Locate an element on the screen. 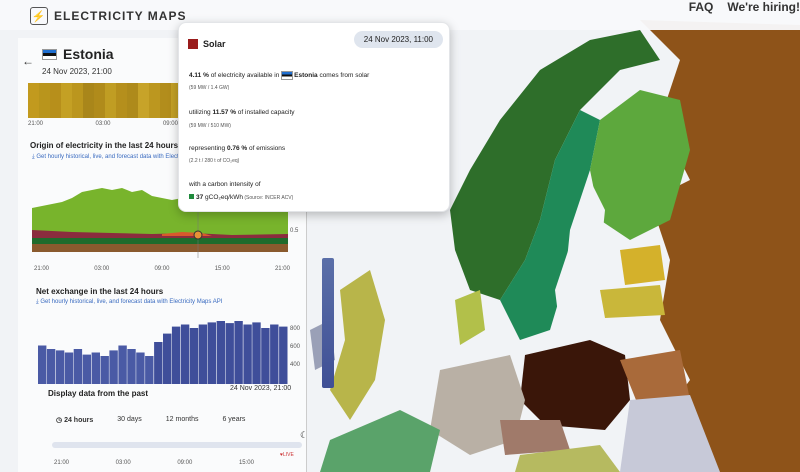 The height and width of the screenshot is (472, 800). zone-header: Estonia is located at coordinates (78, 54).